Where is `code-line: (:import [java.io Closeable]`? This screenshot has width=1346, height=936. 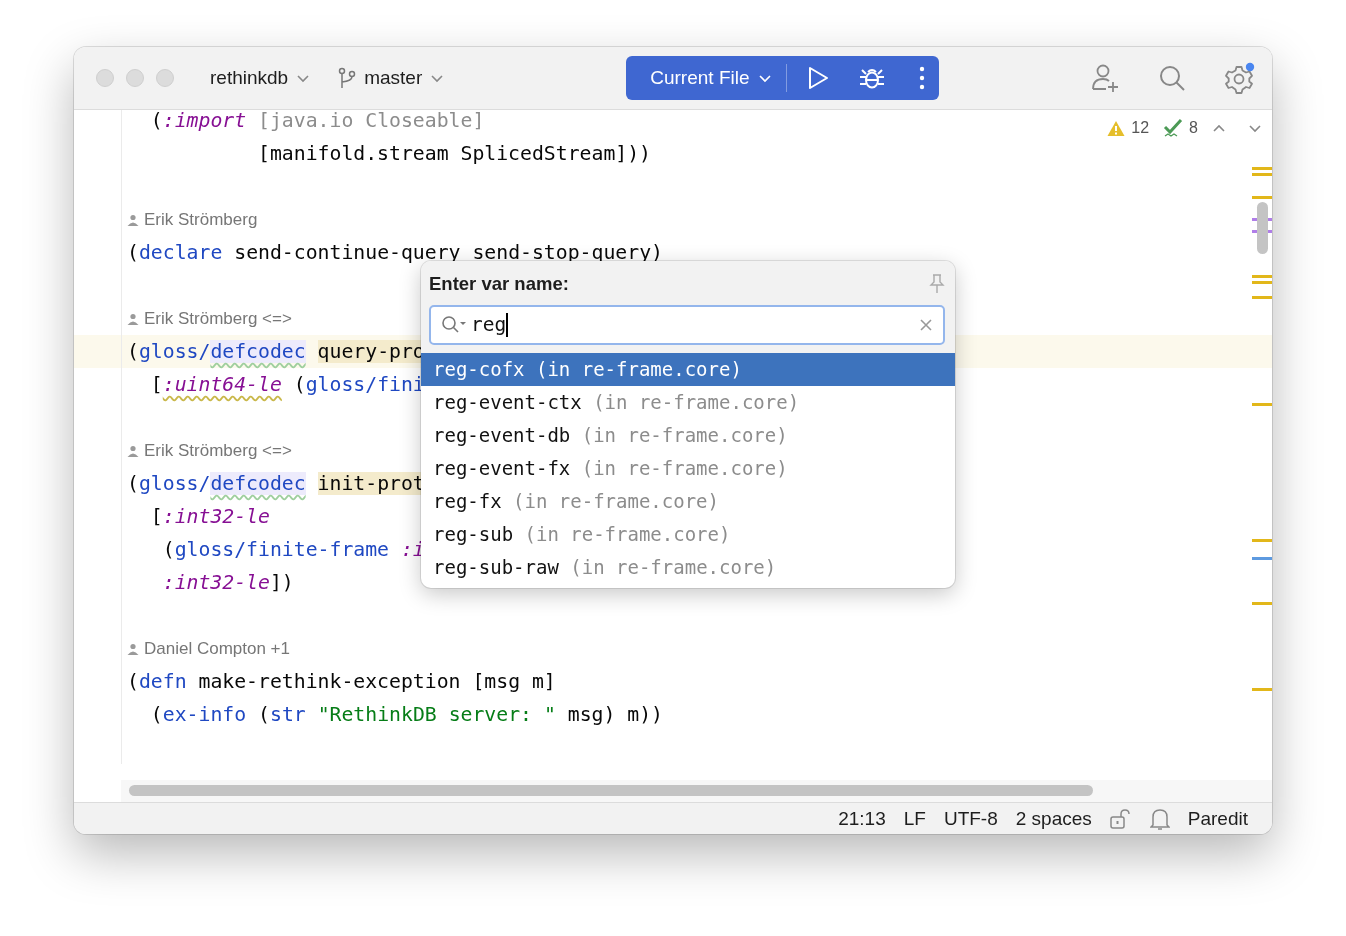
code-line: (:import [java.io Closeable] is located at coordinates (317, 121).